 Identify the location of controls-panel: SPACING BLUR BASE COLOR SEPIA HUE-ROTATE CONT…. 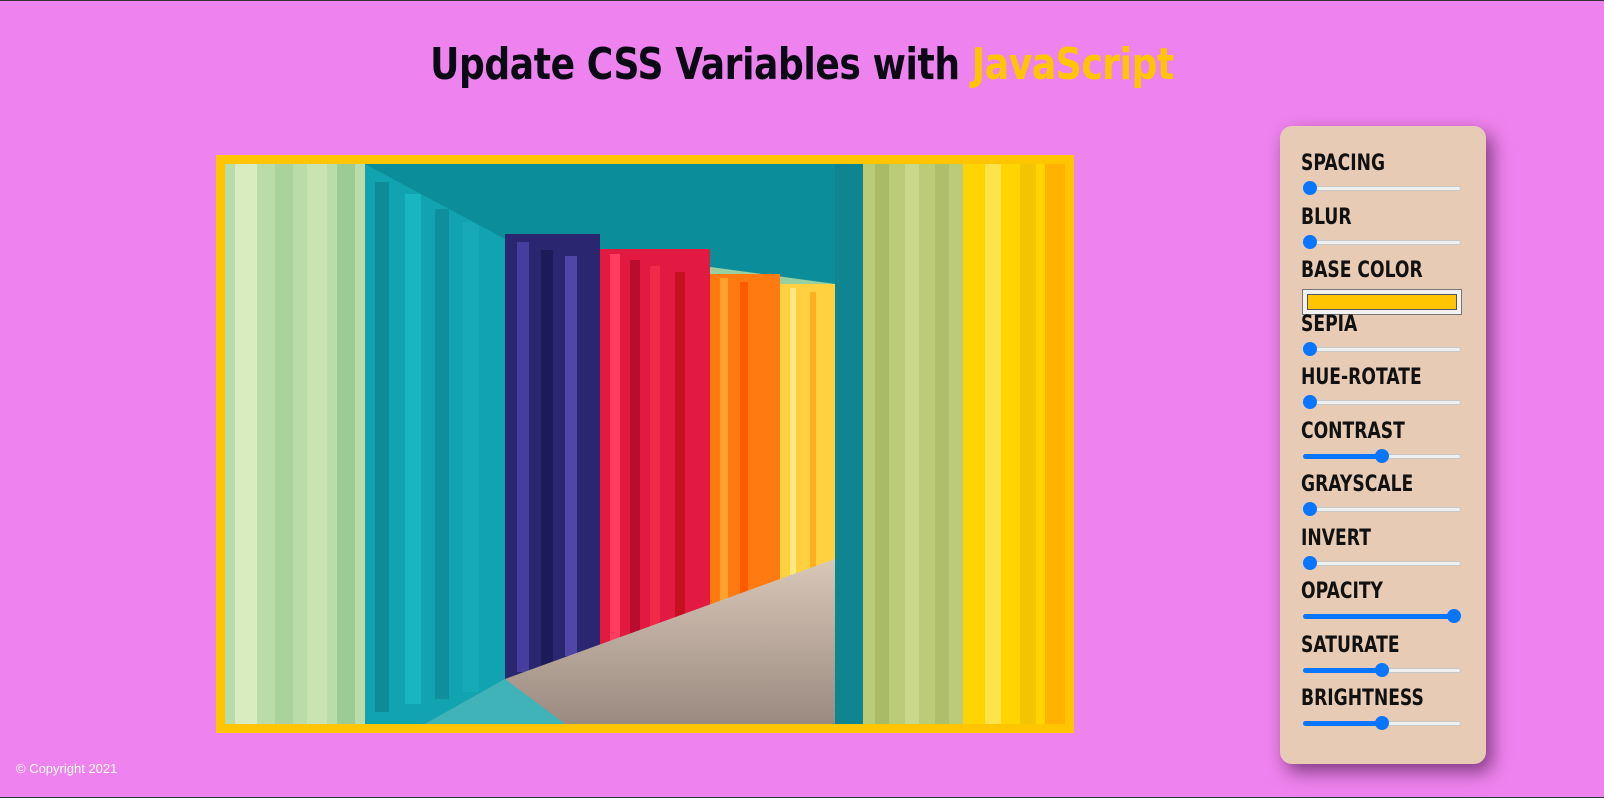
(1383, 445).